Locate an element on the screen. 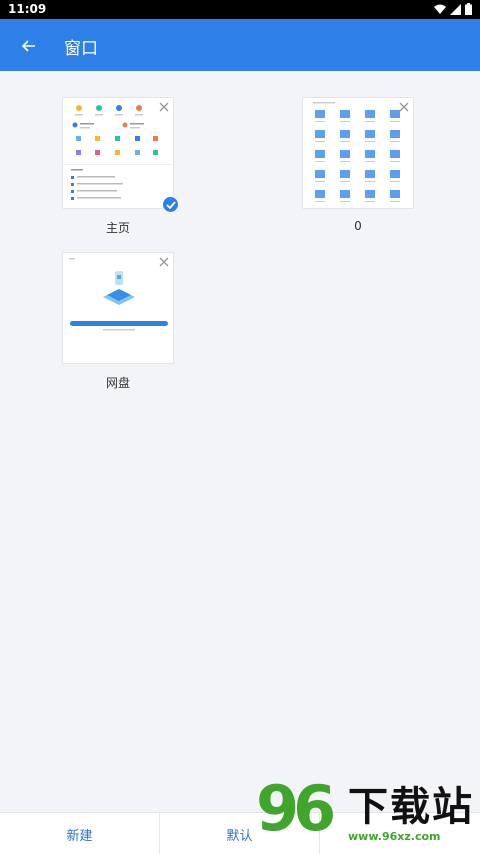 The height and width of the screenshot is (854, 480). window-label-home: 主页 is located at coordinates (117, 228).